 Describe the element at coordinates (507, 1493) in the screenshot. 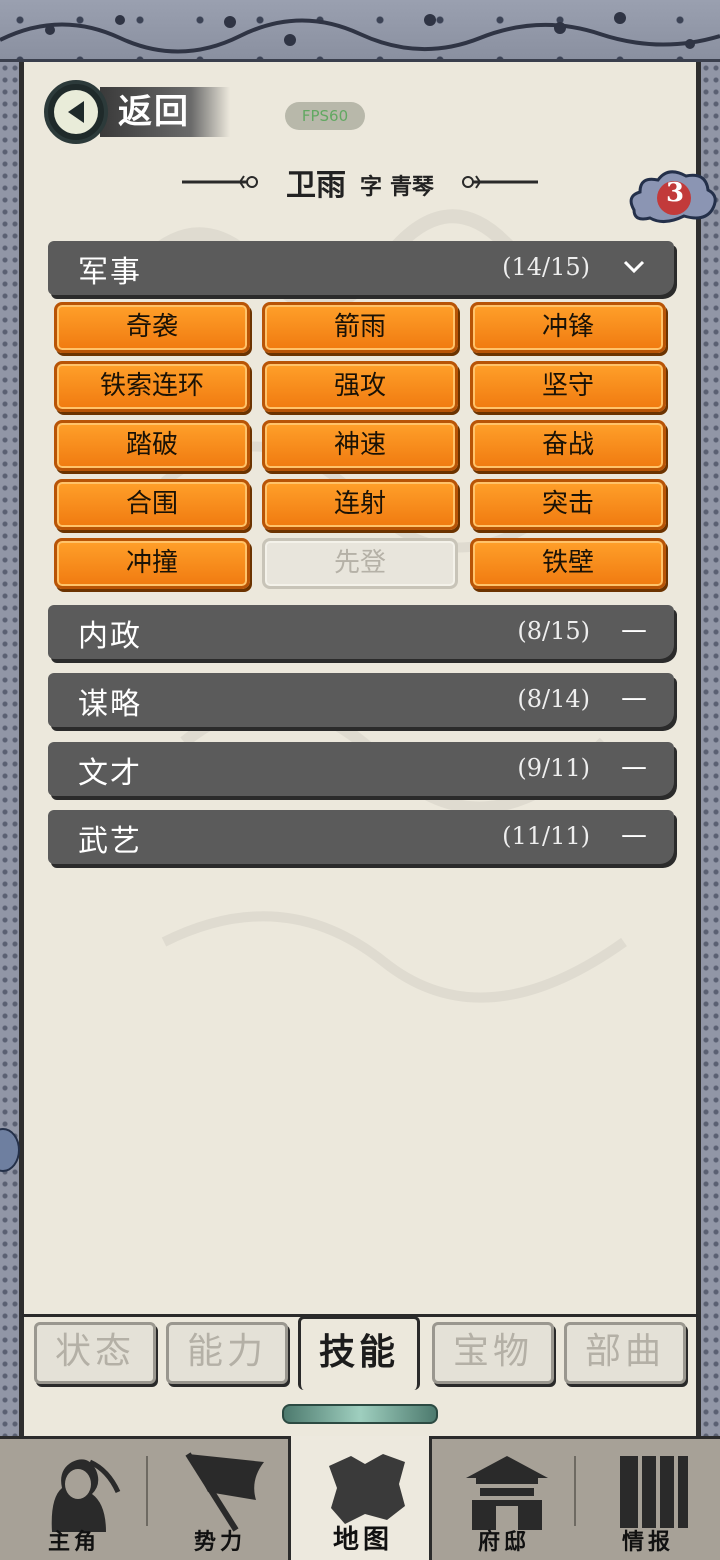

I see `mansion-icon` at that location.